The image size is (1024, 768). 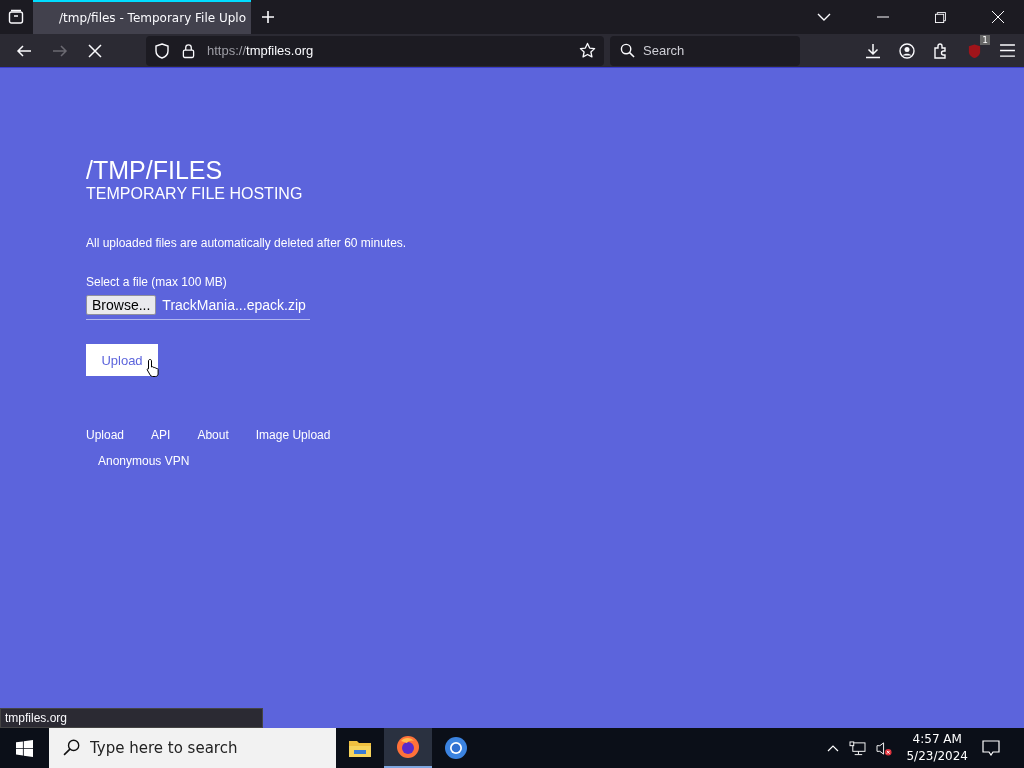 I want to click on browser-tab: /tmp/files - Temporary File Uplo, so click(x=142, y=17).